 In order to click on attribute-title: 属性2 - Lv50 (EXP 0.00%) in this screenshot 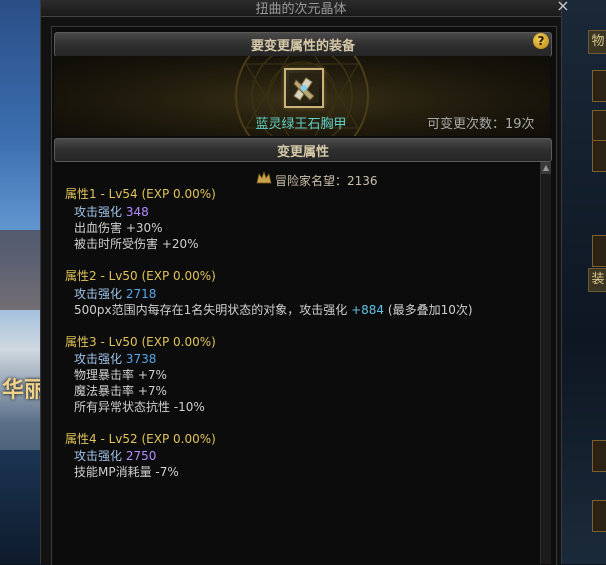, I will do `click(140, 276)`.